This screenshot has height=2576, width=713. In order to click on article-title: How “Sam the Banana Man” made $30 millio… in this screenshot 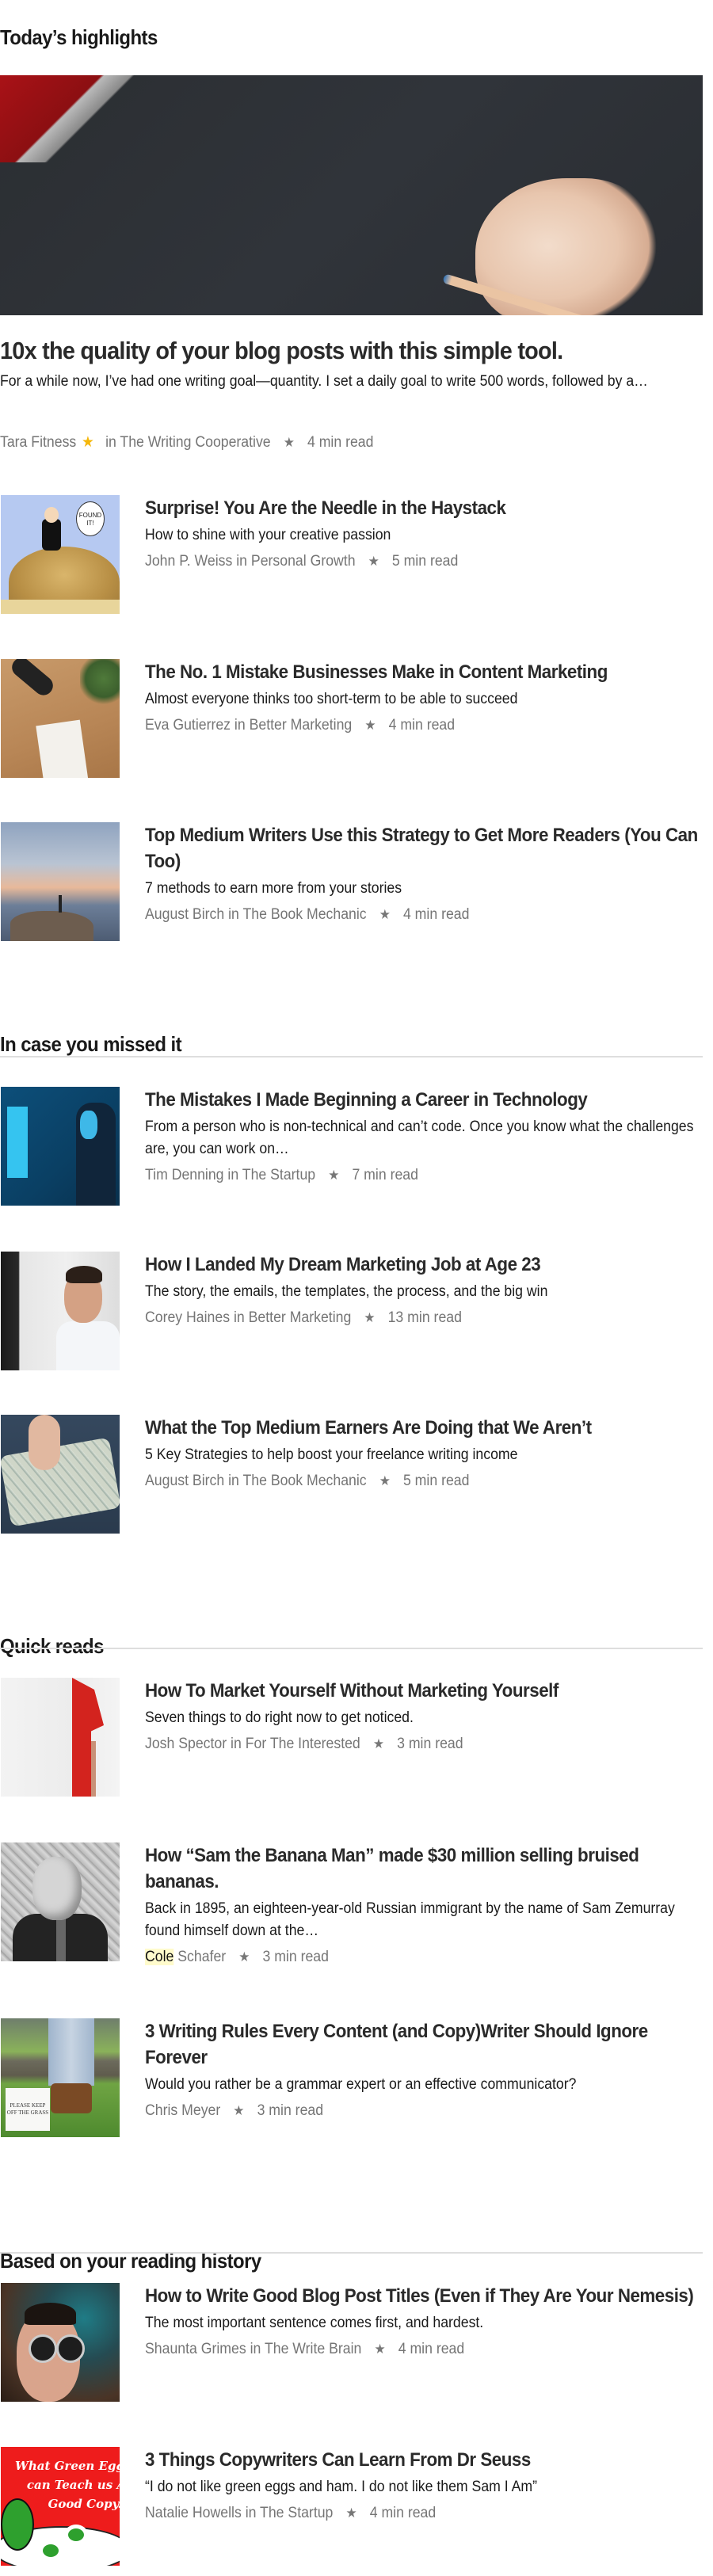, I will do `click(425, 1868)`.